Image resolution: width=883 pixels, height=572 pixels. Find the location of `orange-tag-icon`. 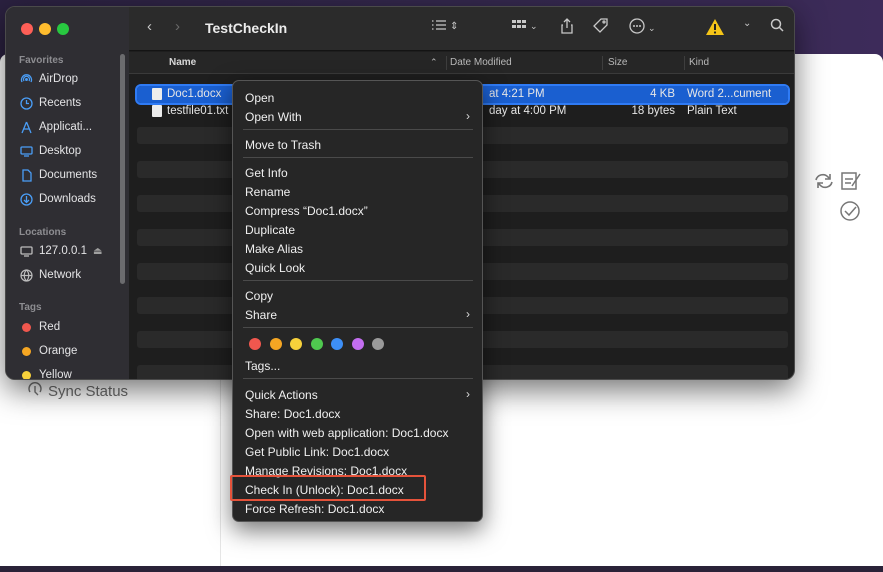

orange-tag-icon is located at coordinates (26, 351).